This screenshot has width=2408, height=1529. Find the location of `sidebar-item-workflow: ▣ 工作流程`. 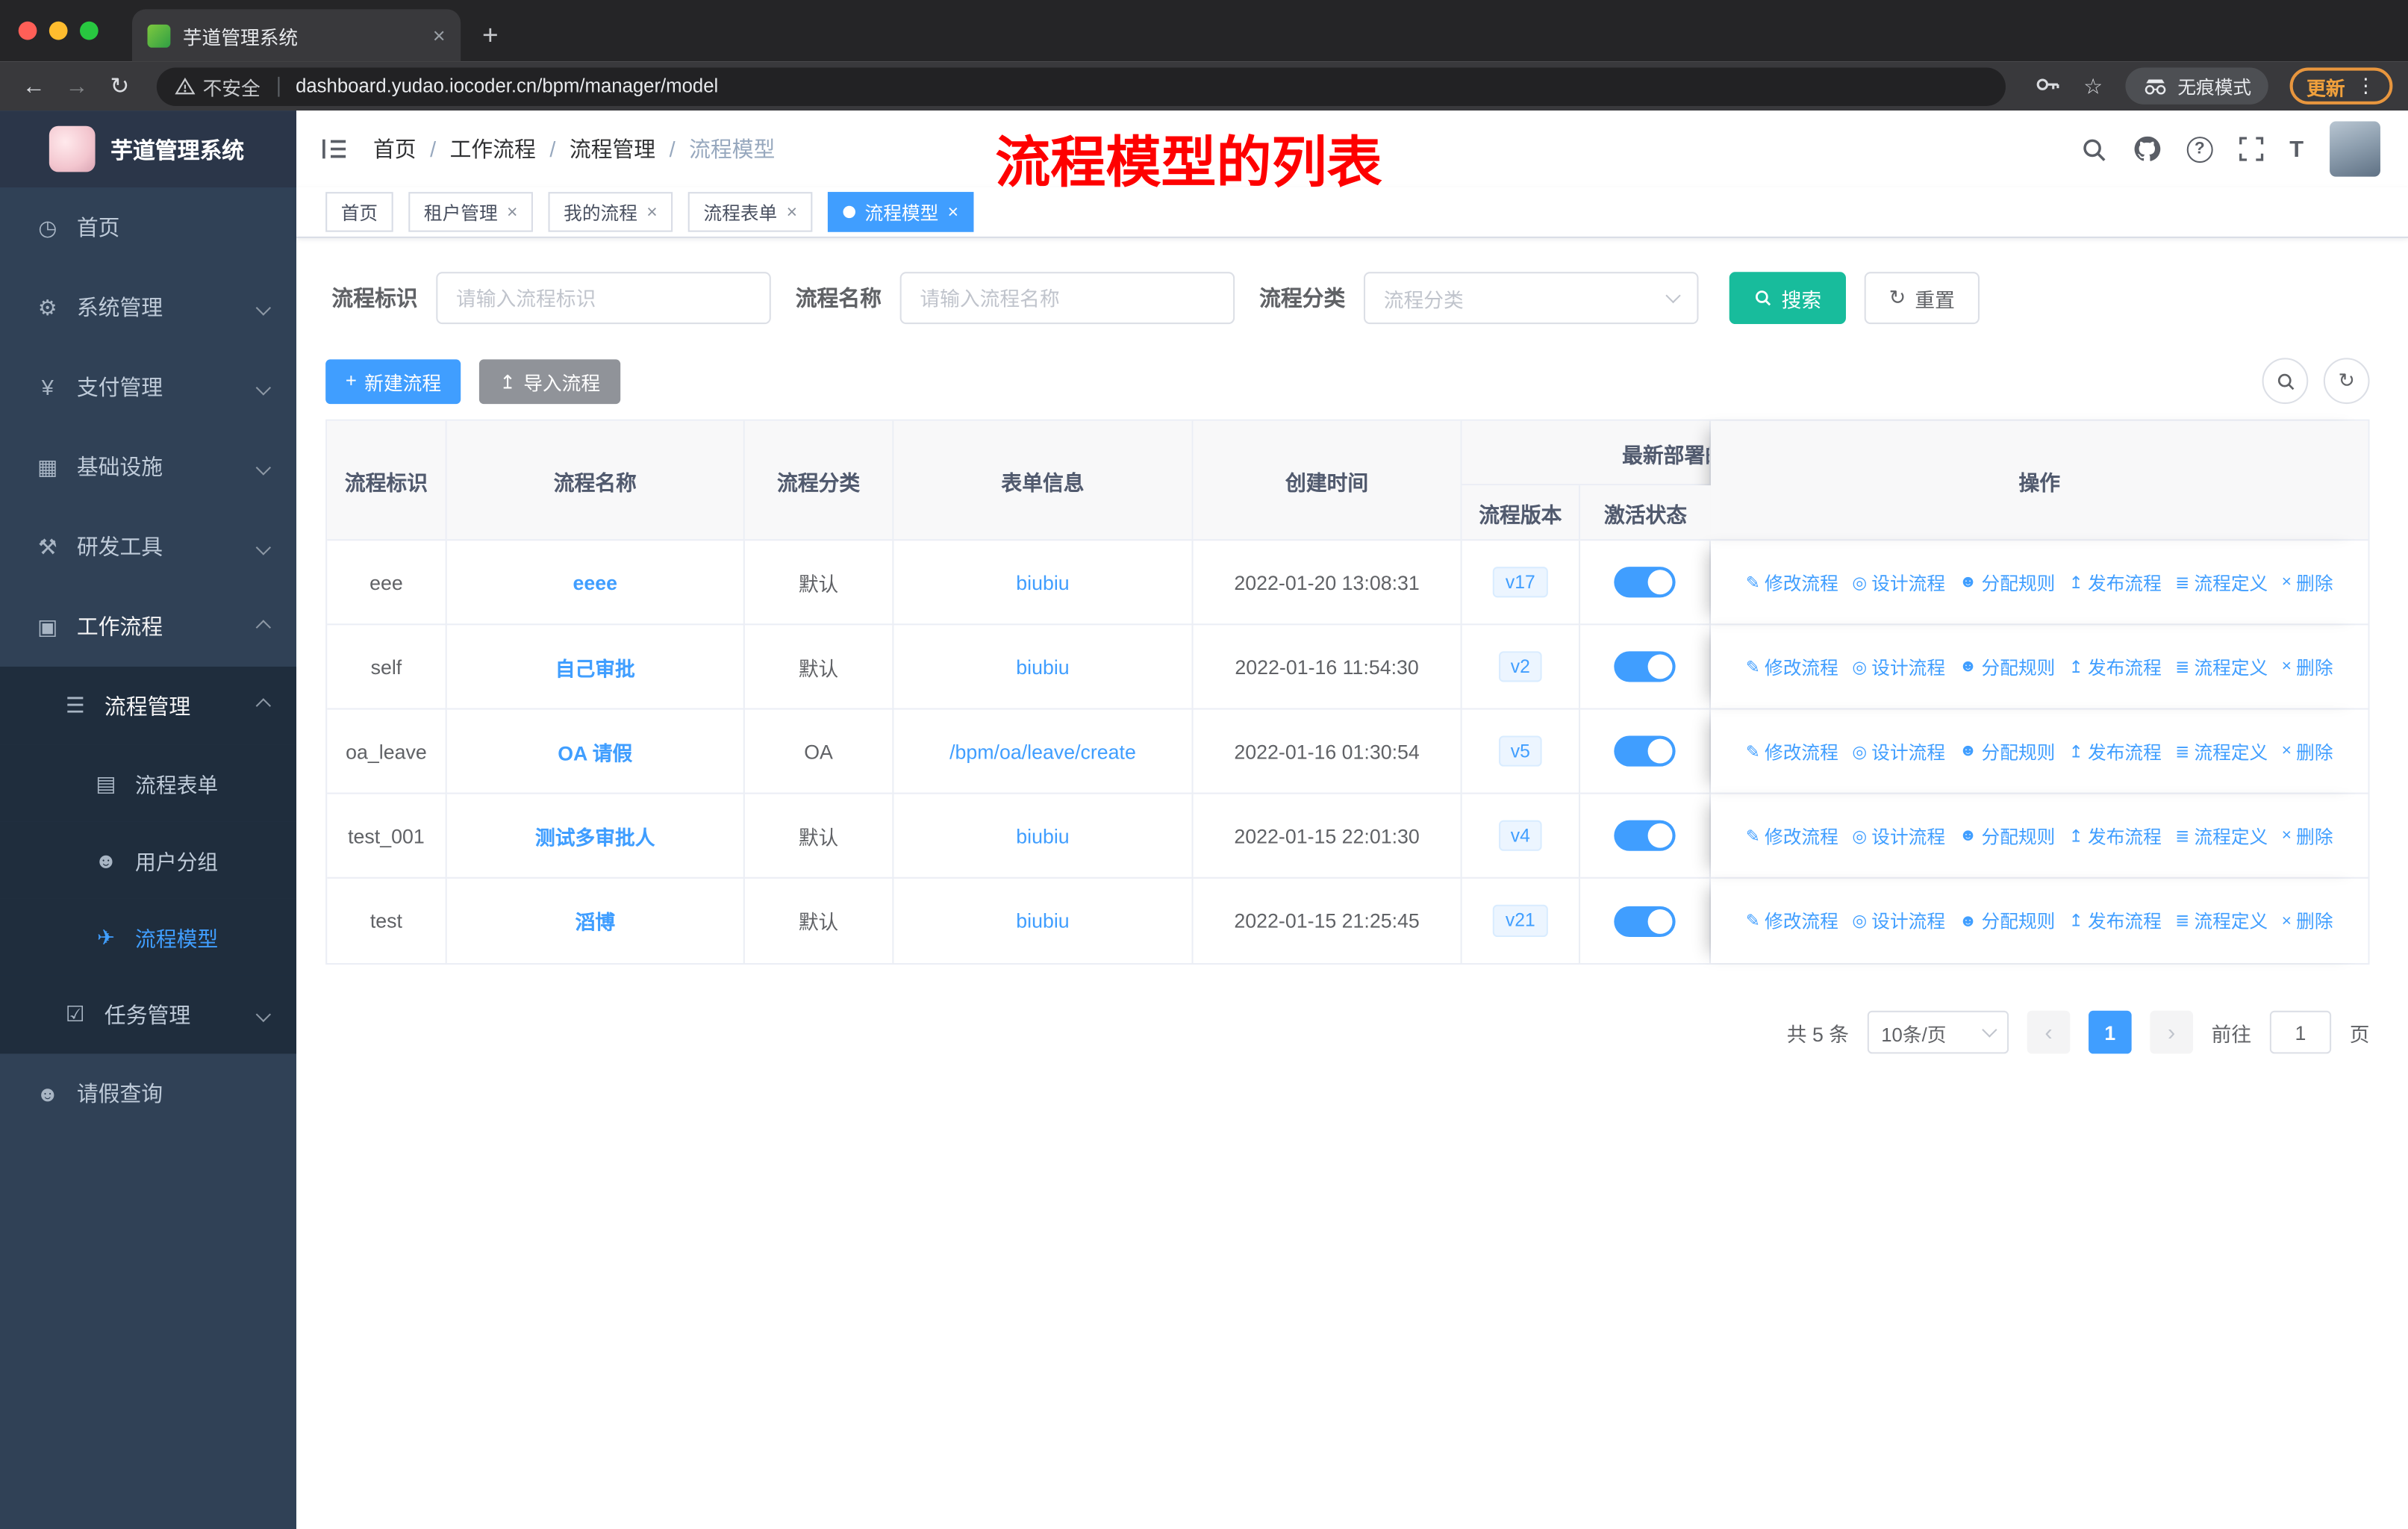

sidebar-item-workflow: ▣ 工作流程 is located at coordinates (148, 627).